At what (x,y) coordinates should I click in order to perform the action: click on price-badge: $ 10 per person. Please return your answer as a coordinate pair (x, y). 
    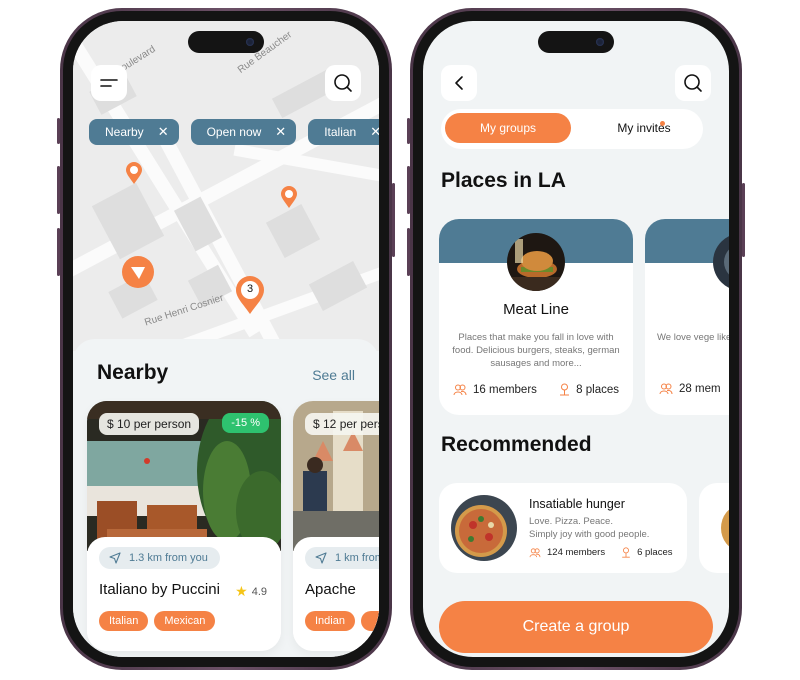
    Looking at the image, I should click on (149, 424).